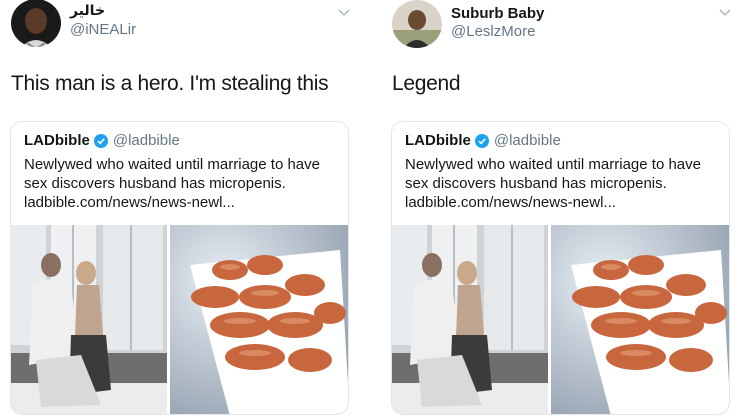 The image size is (745, 419). What do you see at coordinates (170, 83) in the screenshot?
I see `tweet-text: This man is a hero. I'm stealing this` at bounding box center [170, 83].